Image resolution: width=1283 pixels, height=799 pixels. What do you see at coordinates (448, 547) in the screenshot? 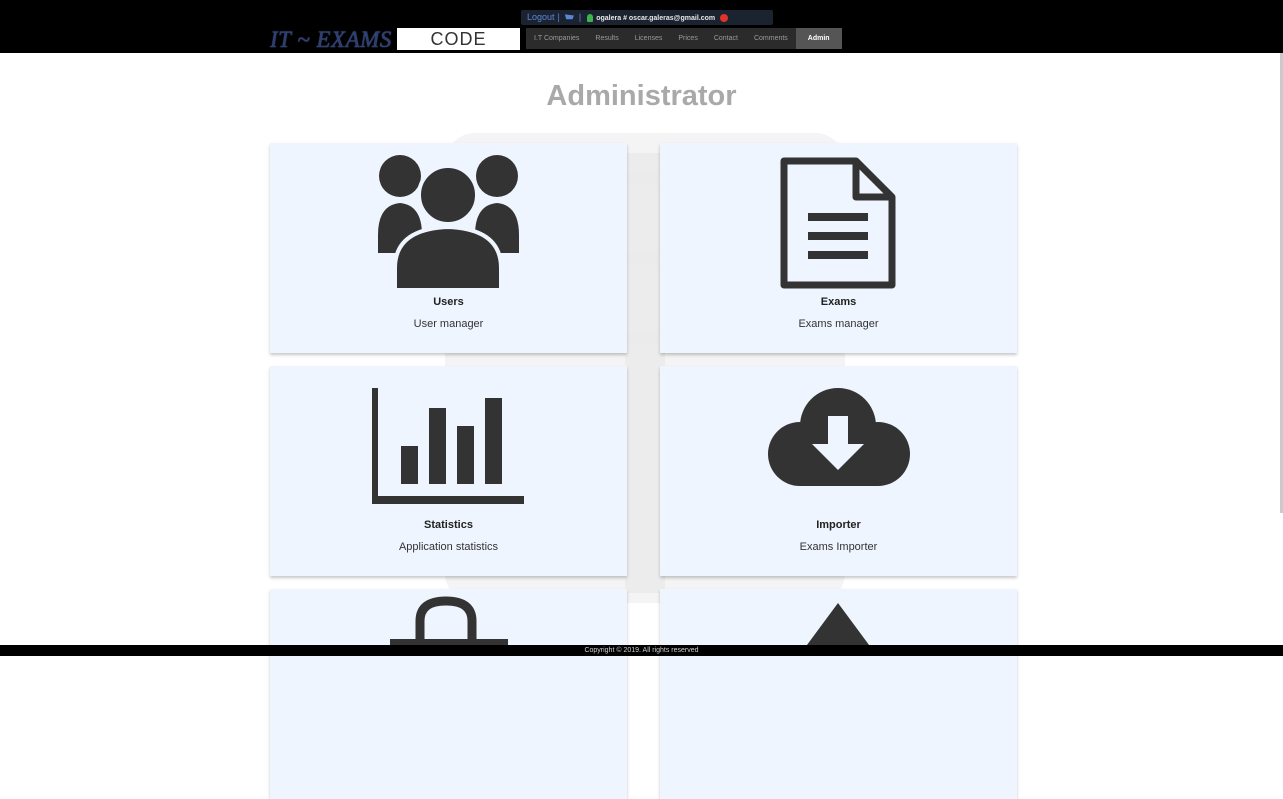
I see `card-subtitle: Application statistics` at bounding box center [448, 547].